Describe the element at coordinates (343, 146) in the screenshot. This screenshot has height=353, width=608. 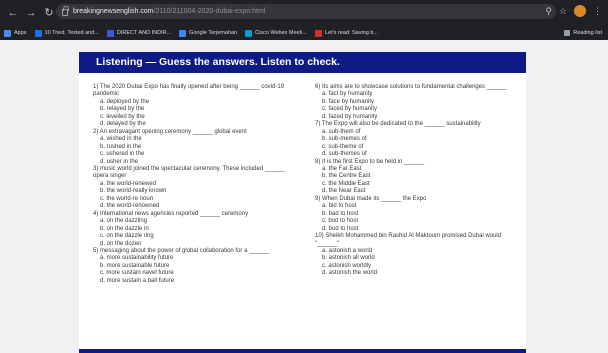
I see `answer-option: c. sub-theme of` at that location.